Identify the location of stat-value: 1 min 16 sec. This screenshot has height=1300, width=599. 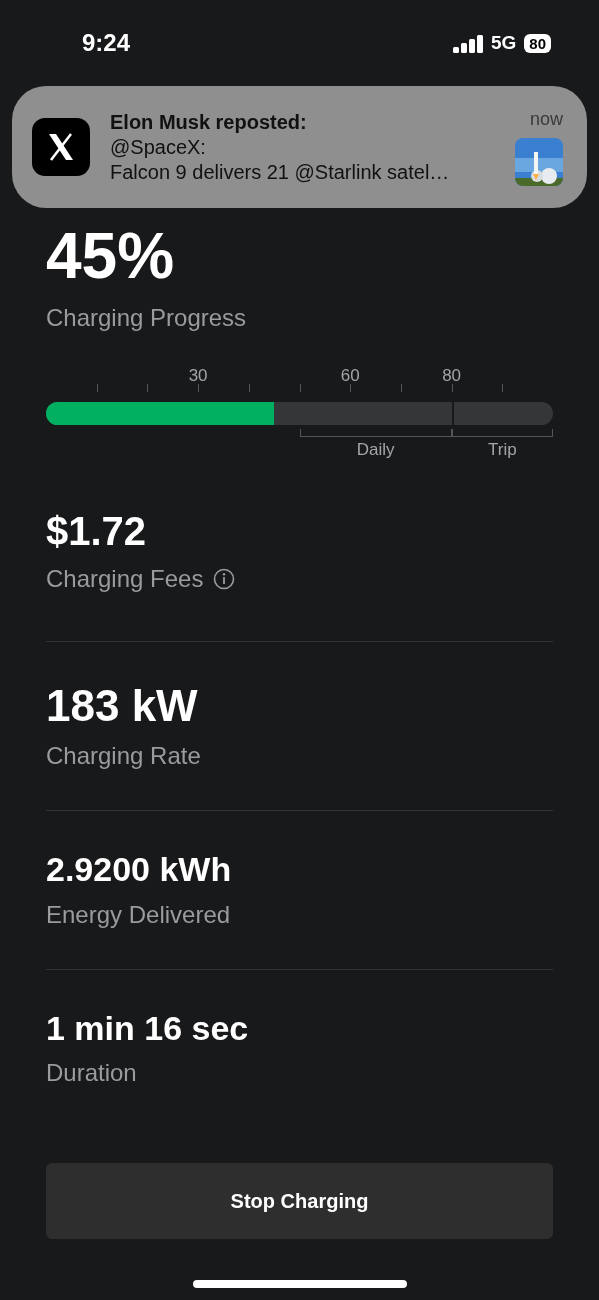
(148, 1028).